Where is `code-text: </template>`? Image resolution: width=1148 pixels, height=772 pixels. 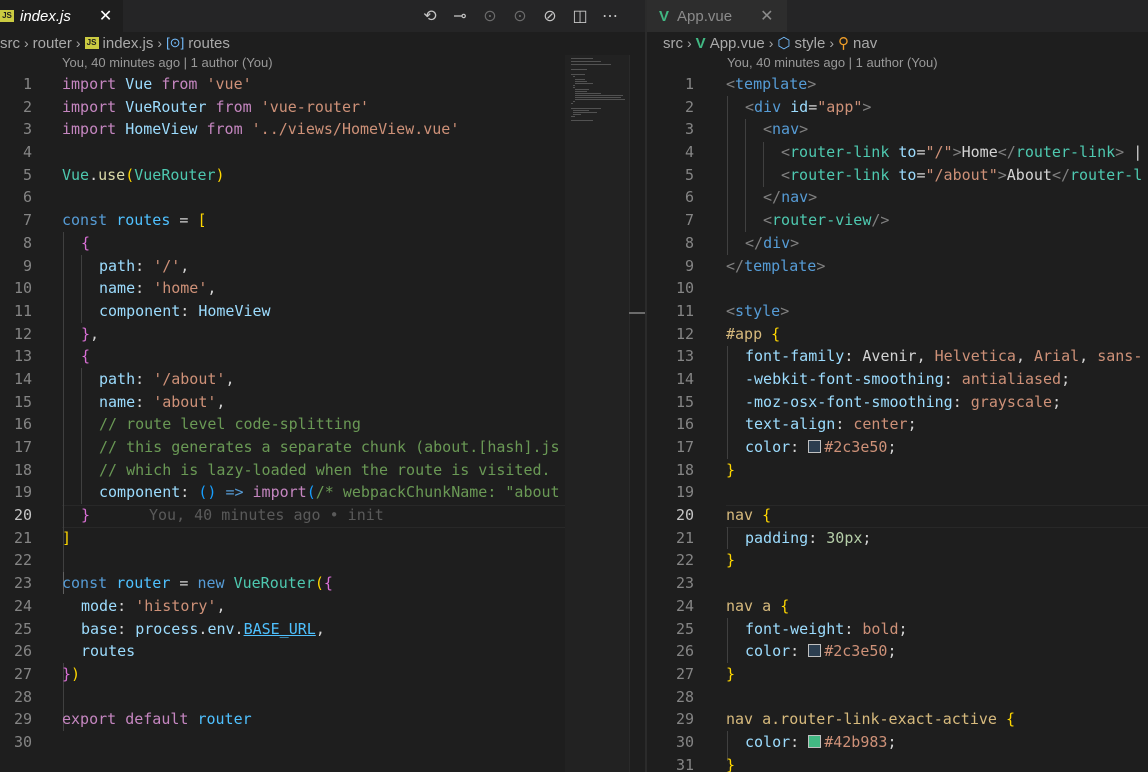 code-text: </template> is located at coordinates (776, 265).